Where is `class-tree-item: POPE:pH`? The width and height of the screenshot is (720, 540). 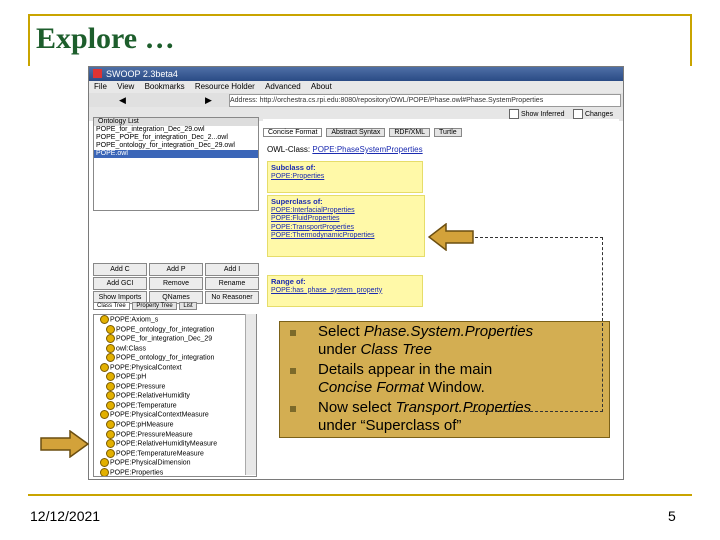
class-tree-item: POPE:pH is located at coordinates (175, 377).